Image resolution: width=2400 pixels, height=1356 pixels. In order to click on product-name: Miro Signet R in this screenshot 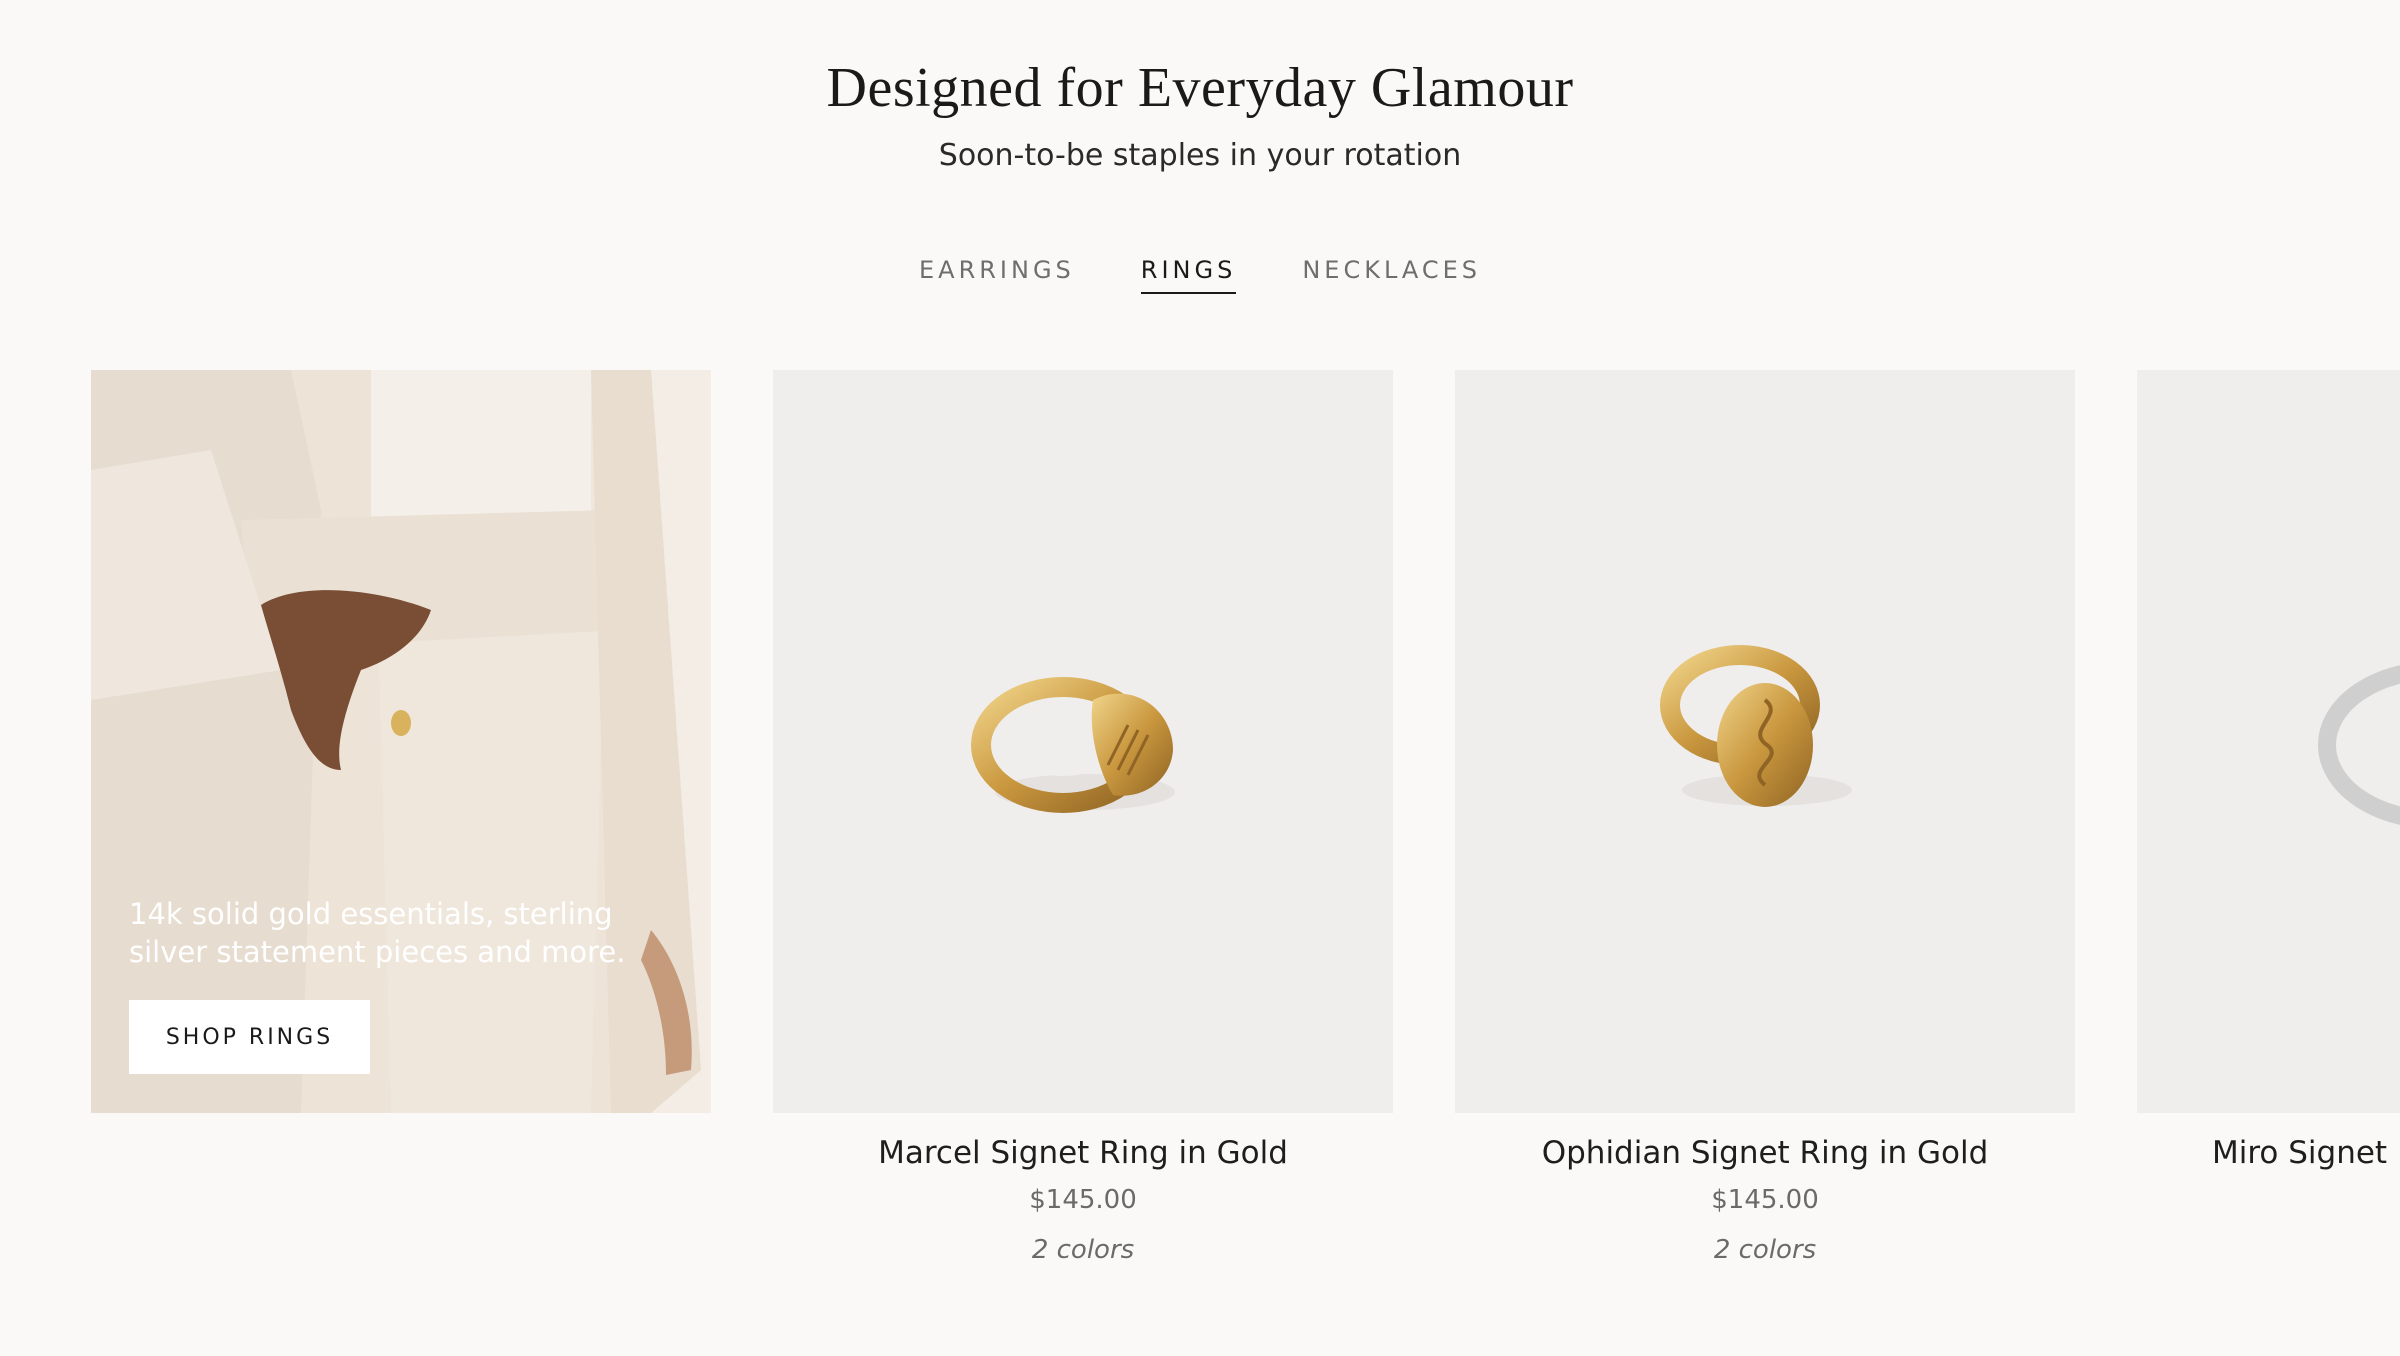, I will do `click(2268, 1153)`.